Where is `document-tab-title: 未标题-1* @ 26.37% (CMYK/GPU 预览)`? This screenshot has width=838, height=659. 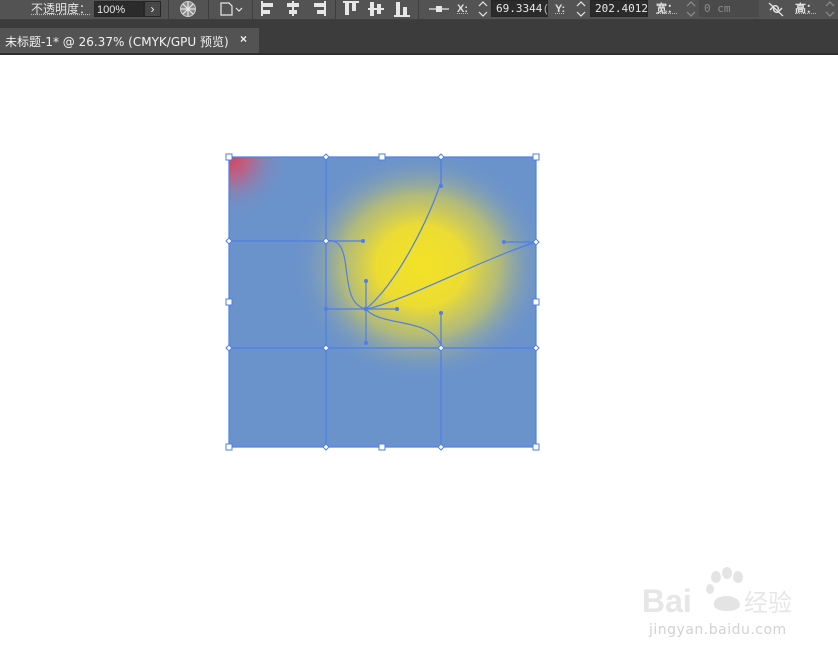 document-tab-title: 未标题-1* @ 26.37% (CMYK/GPU 预览) is located at coordinates (117, 42).